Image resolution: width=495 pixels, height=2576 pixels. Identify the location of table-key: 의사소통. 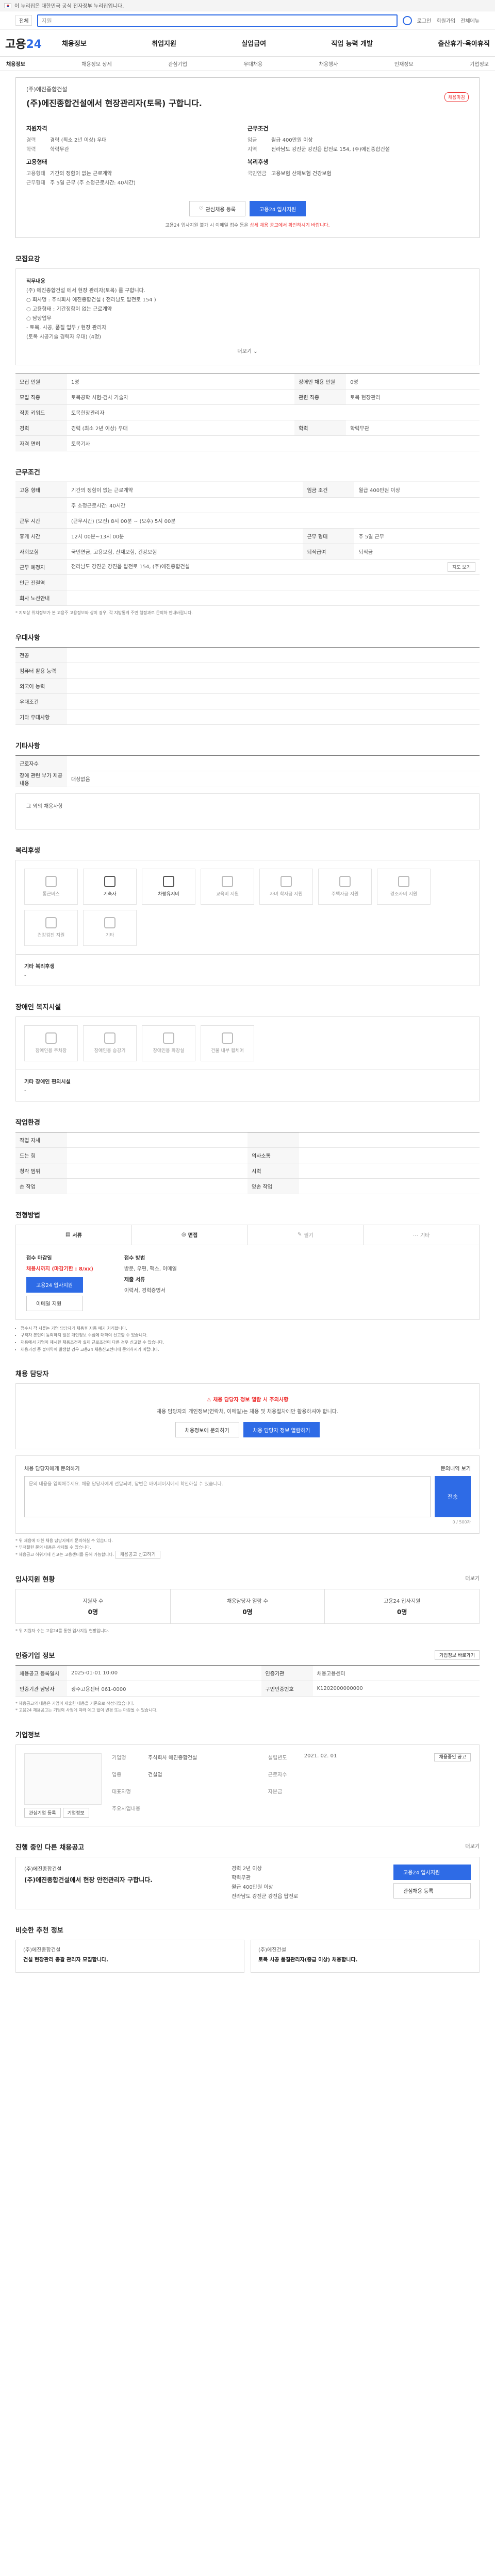
(274, 1155).